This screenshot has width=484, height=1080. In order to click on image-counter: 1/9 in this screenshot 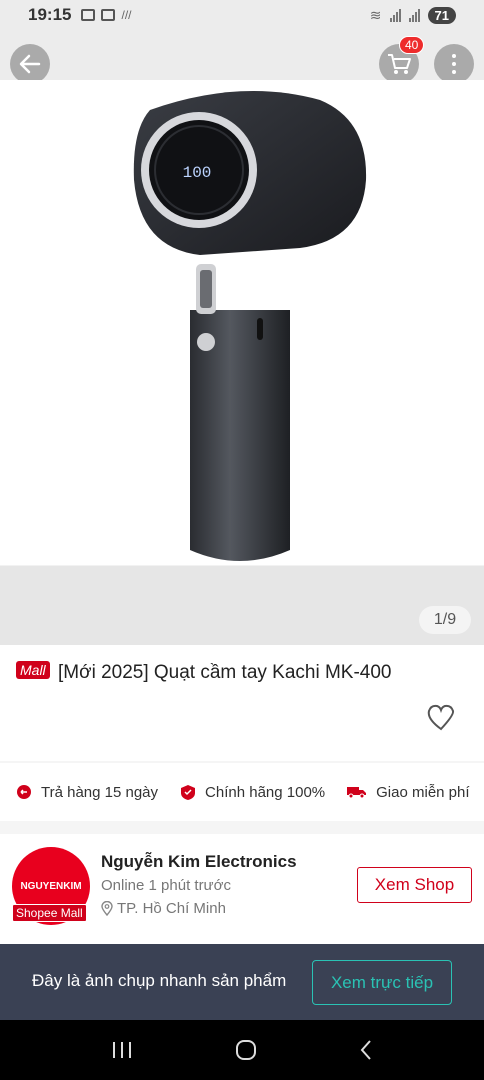, I will do `click(445, 620)`.